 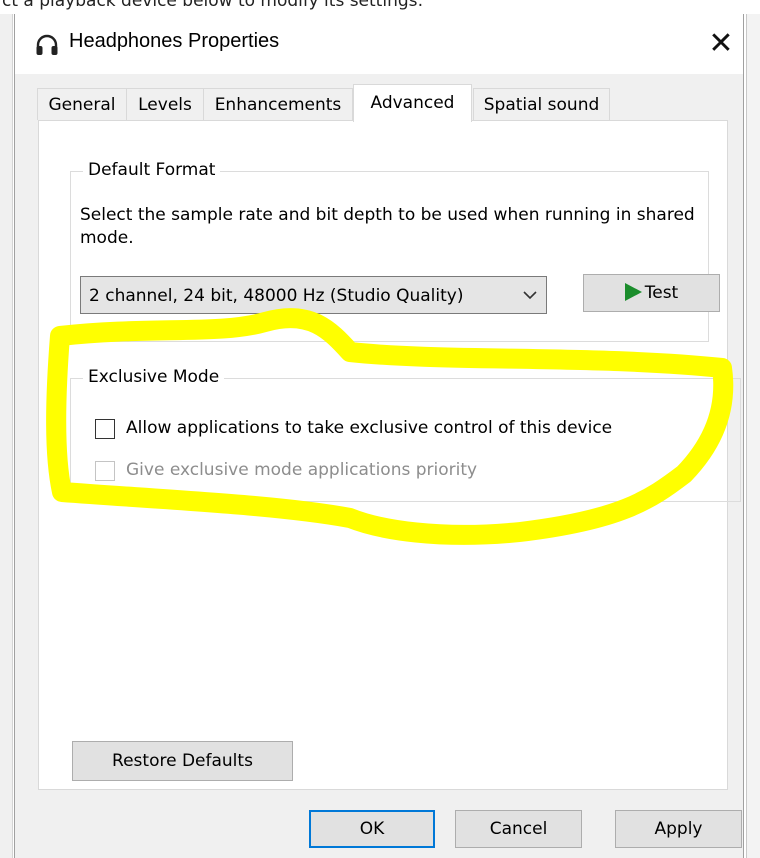 I want to click on test-button-label: Test, so click(x=661, y=293).